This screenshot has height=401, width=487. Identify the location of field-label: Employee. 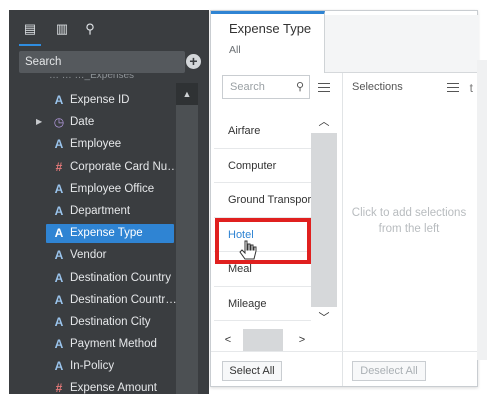
(96, 144).